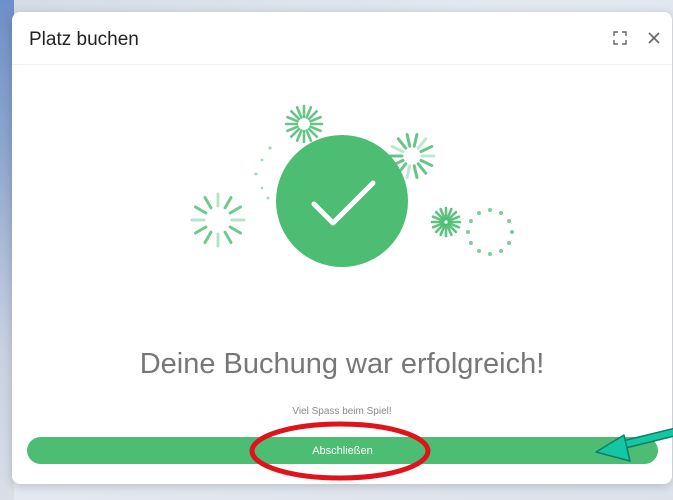  What do you see at coordinates (218, 220) in the screenshot?
I see `confetti-burst-left` at bounding box center [218, 220].